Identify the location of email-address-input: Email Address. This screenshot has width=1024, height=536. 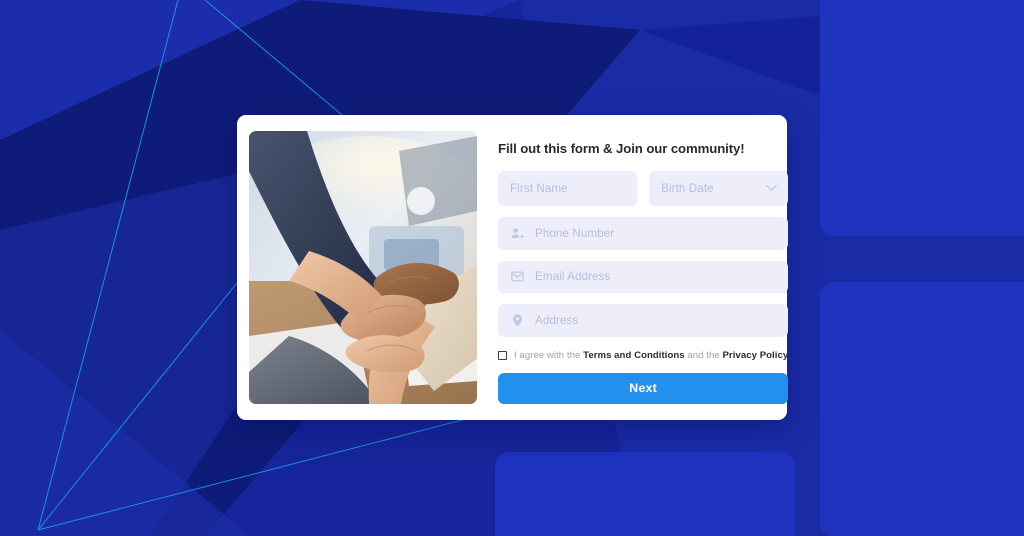
(643, 277).